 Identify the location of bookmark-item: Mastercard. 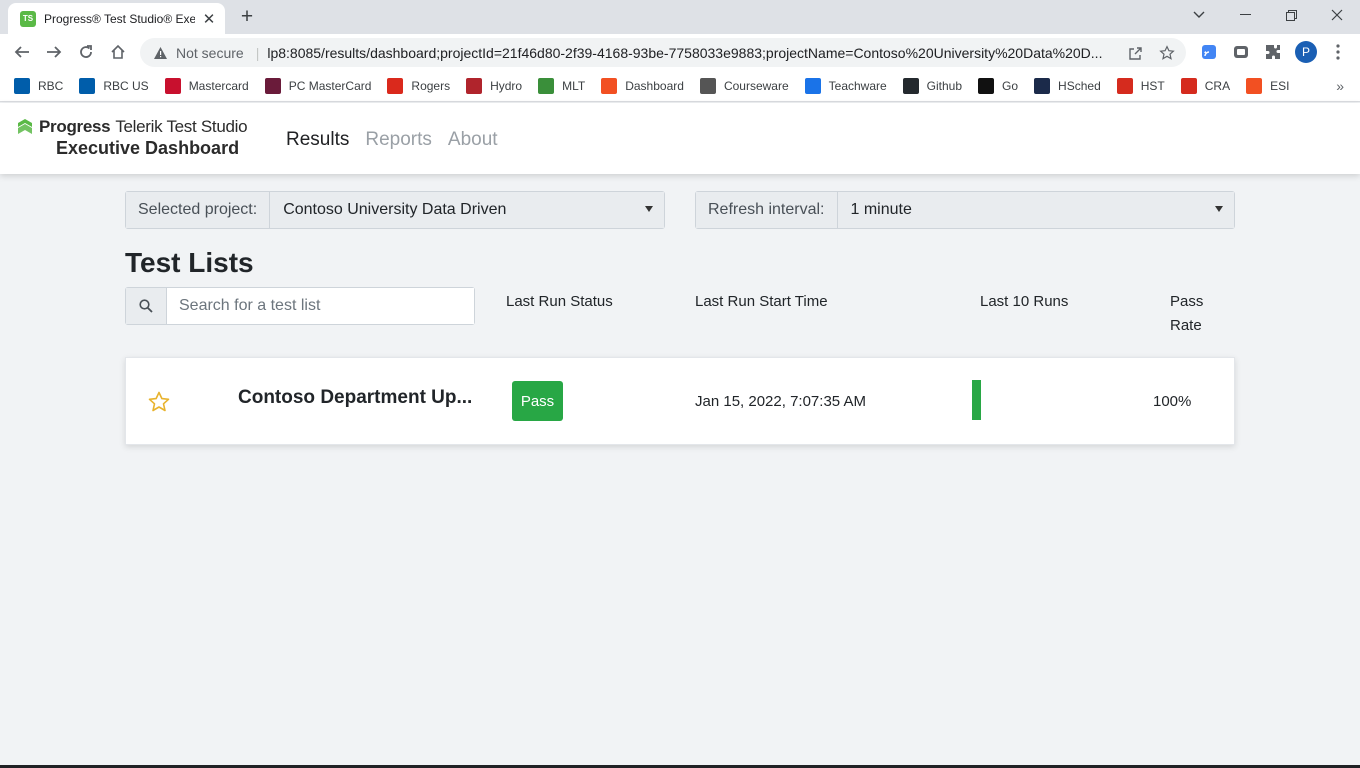
(206, 86).